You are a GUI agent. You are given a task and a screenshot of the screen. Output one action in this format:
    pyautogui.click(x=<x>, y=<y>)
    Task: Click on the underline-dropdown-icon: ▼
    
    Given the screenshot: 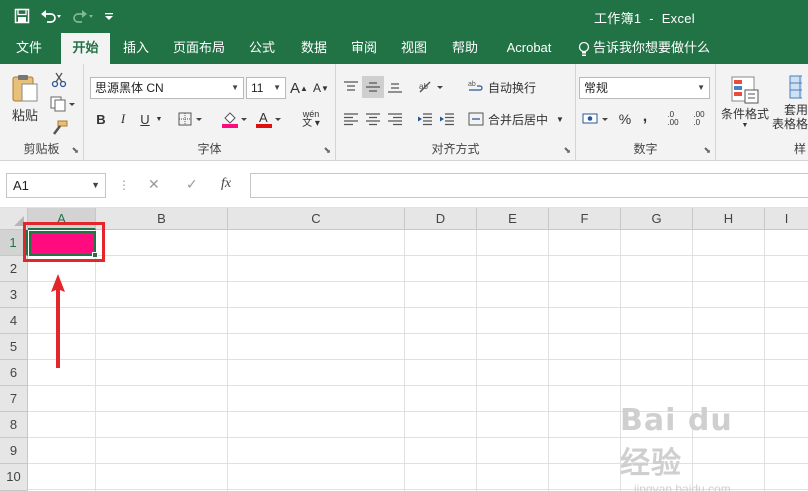 What is the action you would take?
    pyautogui.click(x=159, y=119)
    